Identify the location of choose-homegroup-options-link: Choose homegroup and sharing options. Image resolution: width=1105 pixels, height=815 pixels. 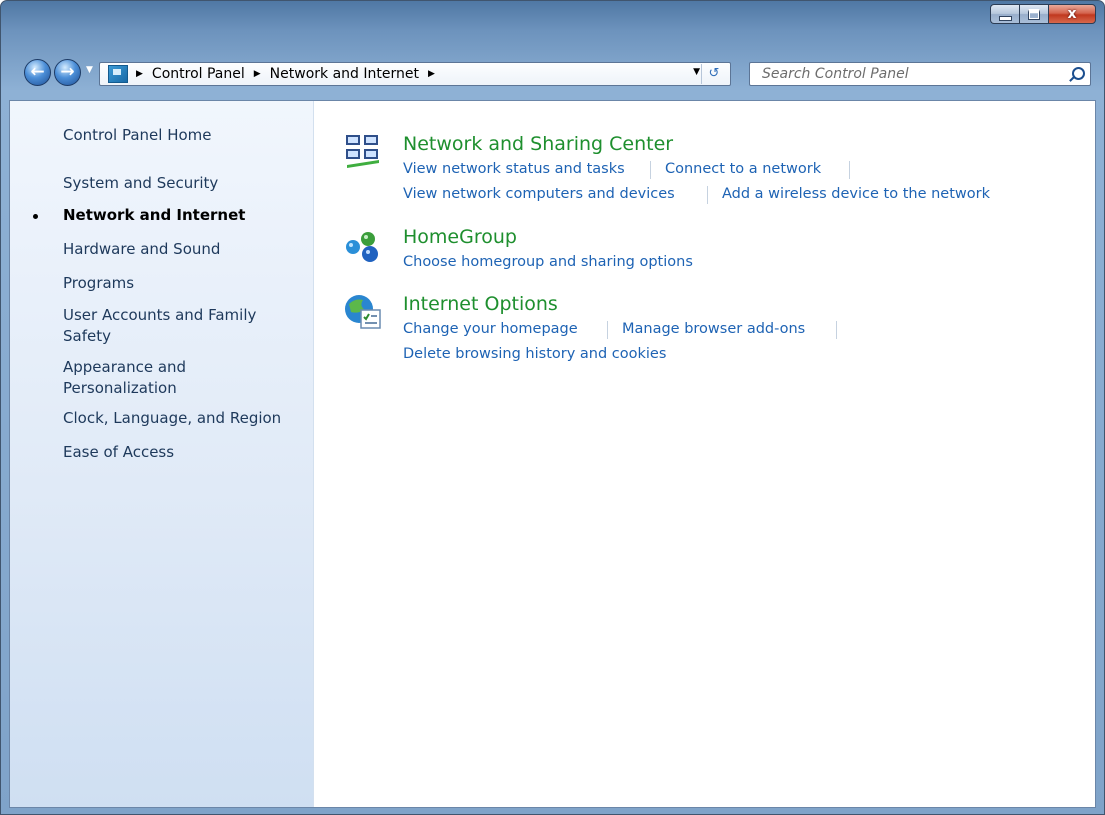
(548, 262).